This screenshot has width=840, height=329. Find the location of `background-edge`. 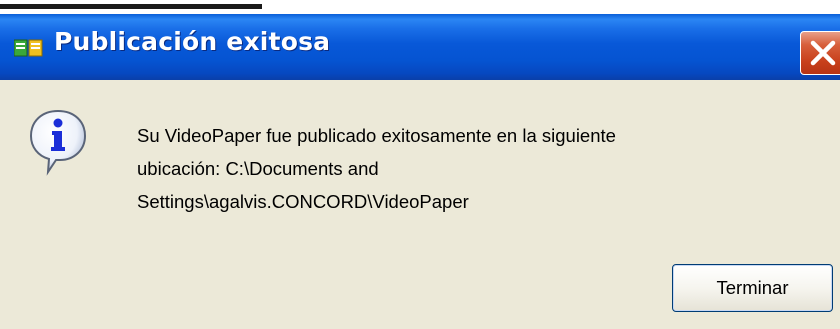

background-edge is located at coordinates (131, 7).